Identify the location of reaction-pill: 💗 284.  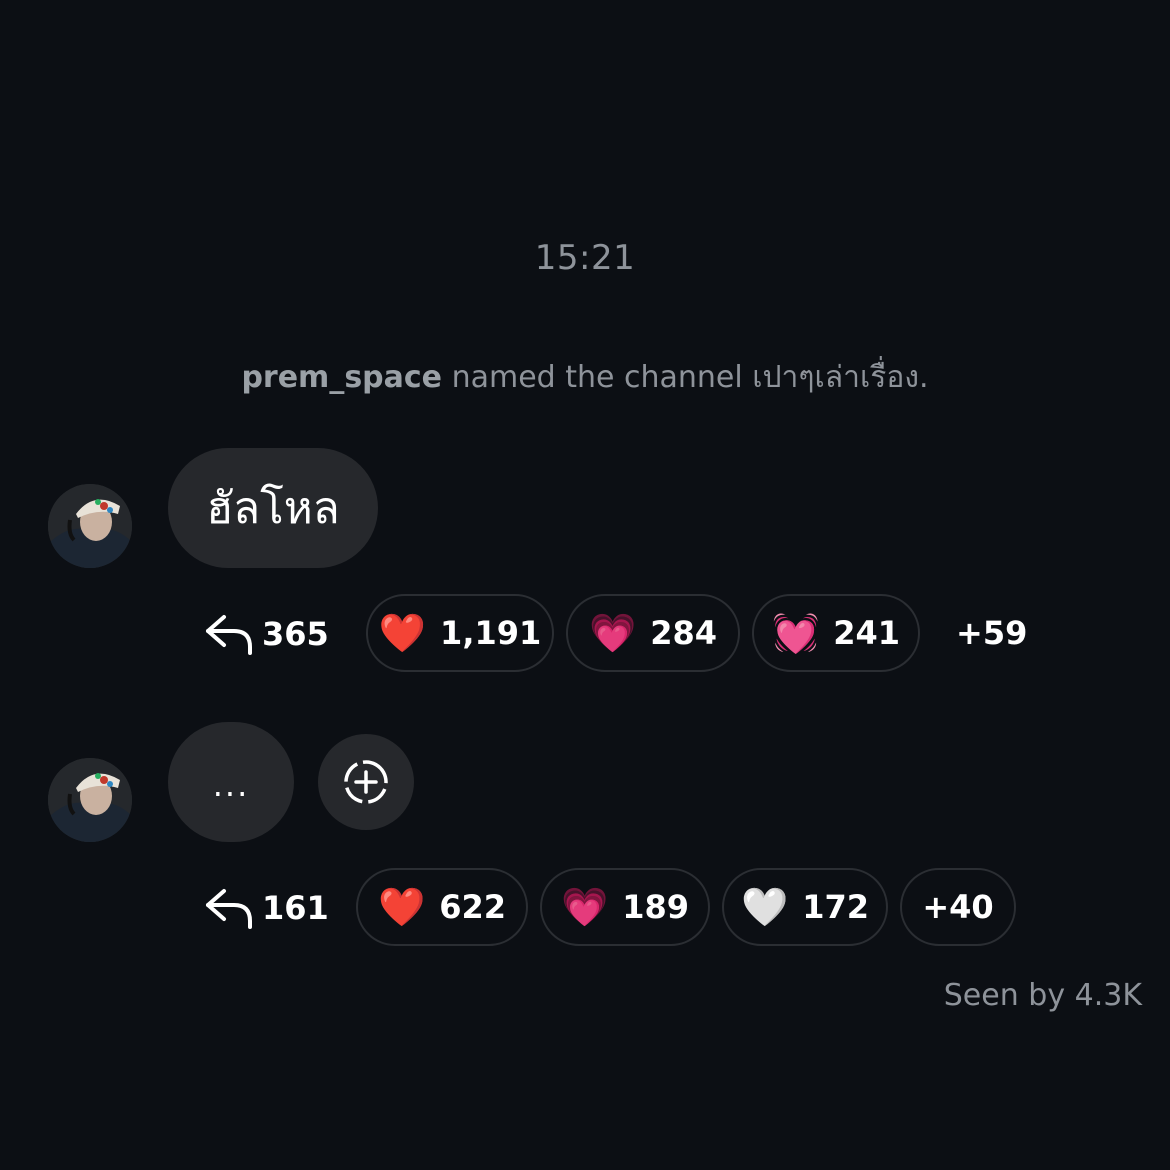
(653, 633).